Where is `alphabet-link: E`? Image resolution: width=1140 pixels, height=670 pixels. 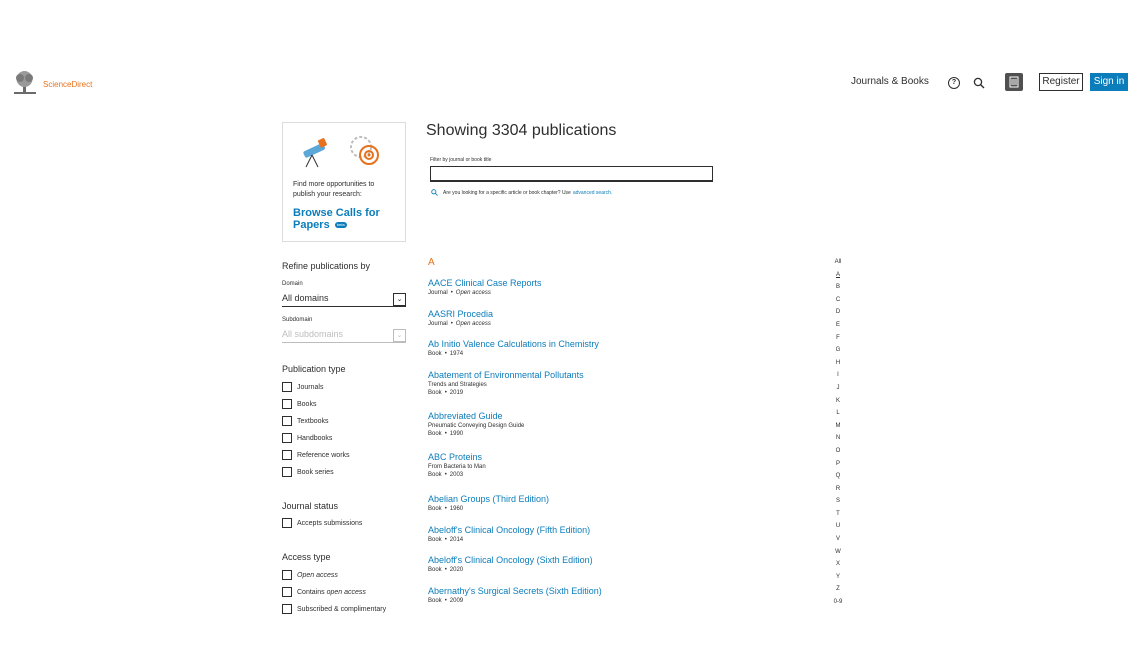 alphabet-link: E is located at coordinates (838, 325).